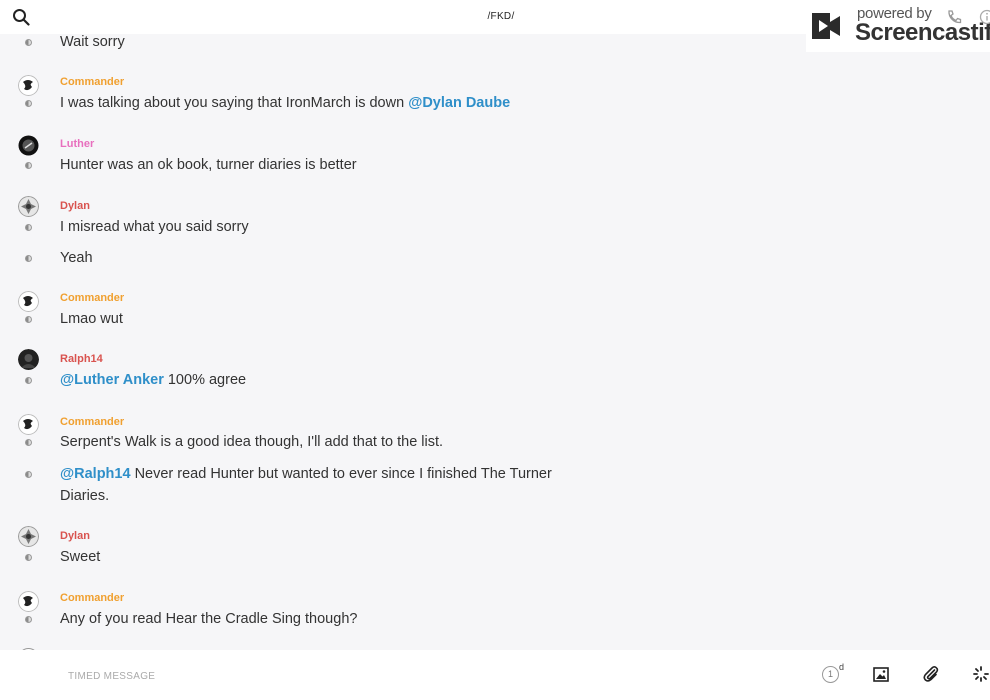 The width and height of the screenshot is (990, 700). I want to click on message-text: Sweet, so click(80, 557).